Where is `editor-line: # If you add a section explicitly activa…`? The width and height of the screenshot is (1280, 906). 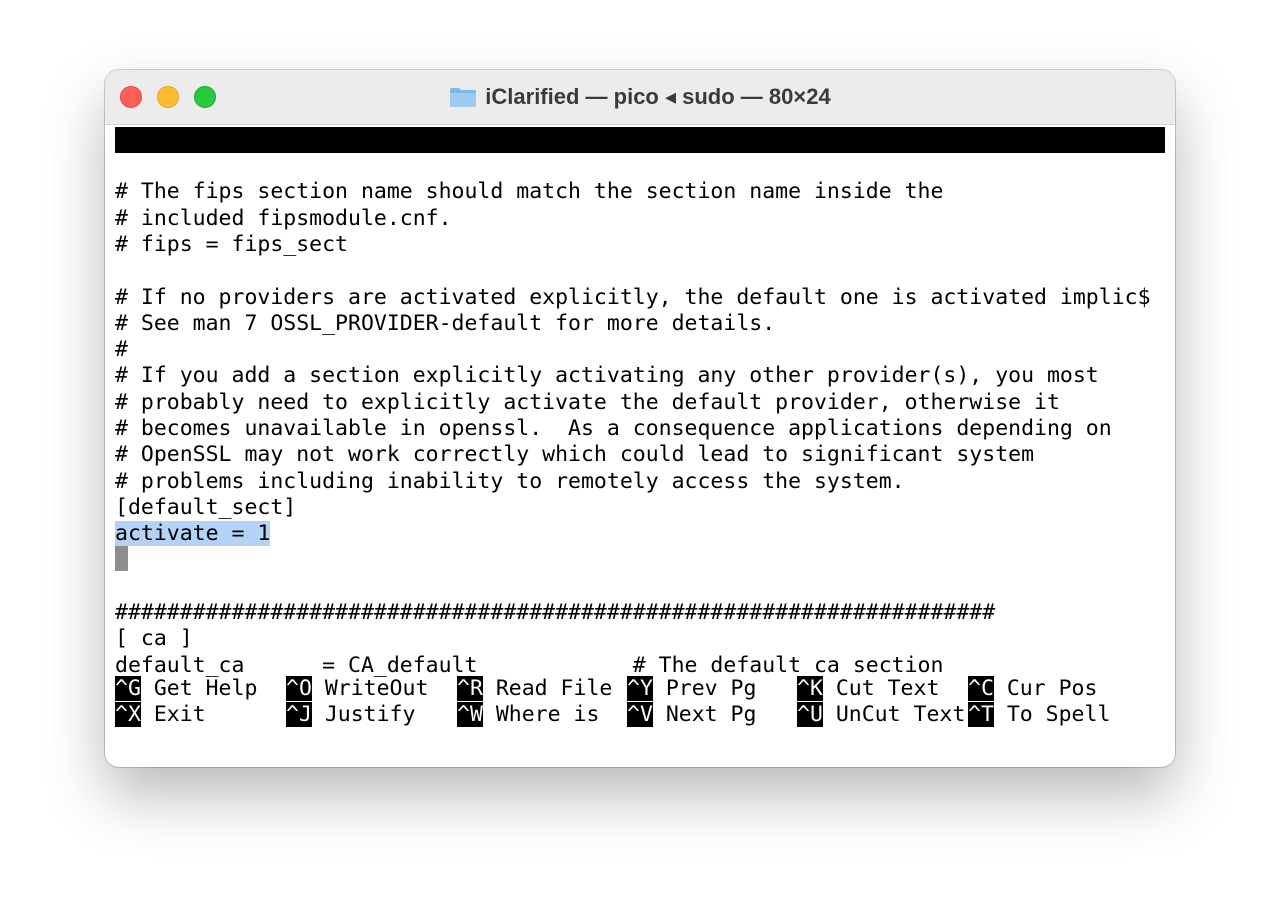 editor-line: # If you add a section explicitly activa… is located at coordinates (607, 376).